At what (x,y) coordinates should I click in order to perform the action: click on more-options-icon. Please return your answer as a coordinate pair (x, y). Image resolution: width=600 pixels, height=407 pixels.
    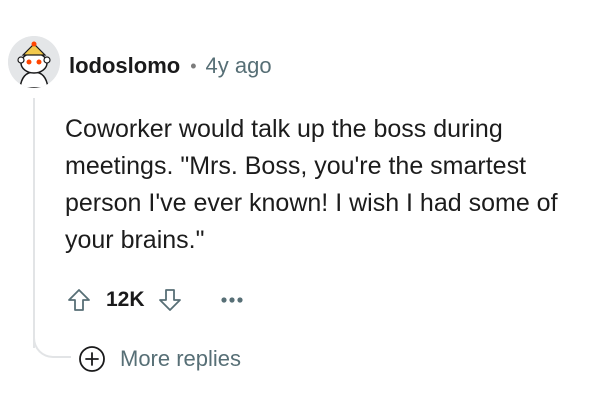
    Looking at the image, I should click on (231, 300).